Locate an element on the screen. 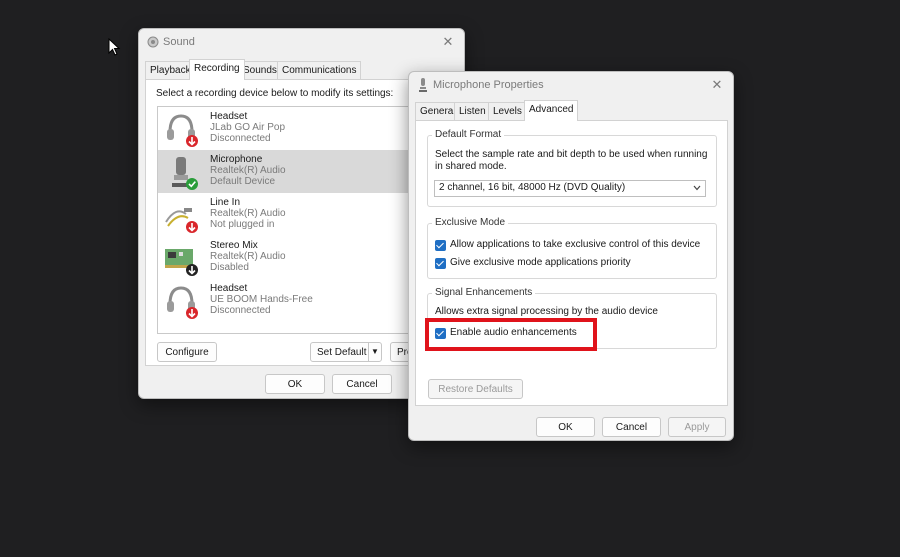 This screenshot has height=557, width=900. tab-listen: Listen is located at coordinates (472, 111).